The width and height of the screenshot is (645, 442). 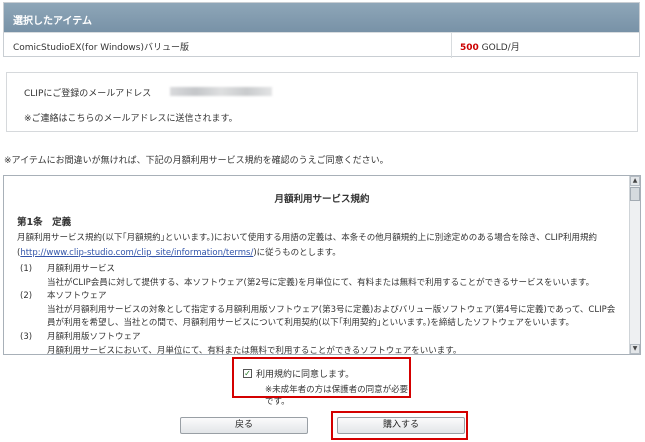 I want to click on item-price: 500 GOLD/月, so click(x=490, y=46).